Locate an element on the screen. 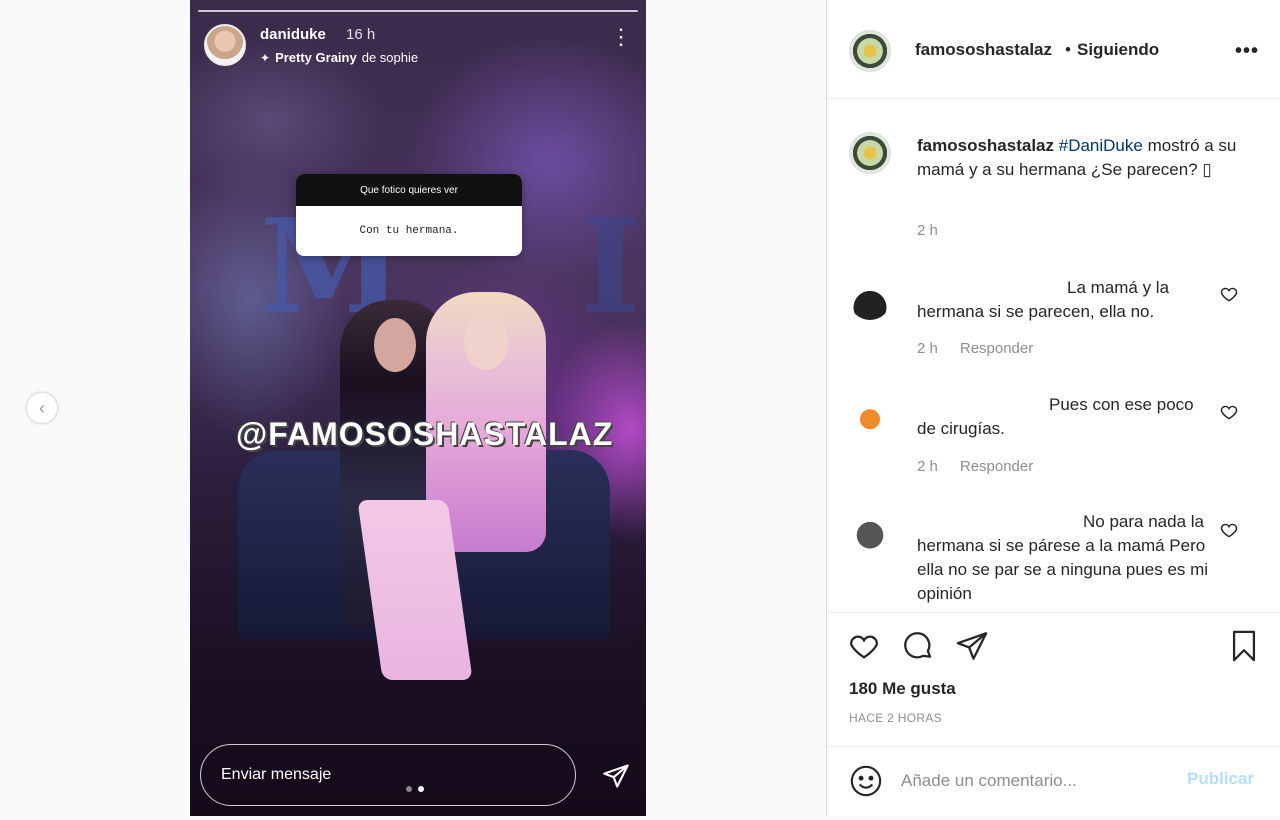 The width and height of the screenshot is (1280, 820). chevron-left-icon: ‹ is located at coordinates (42, 407).